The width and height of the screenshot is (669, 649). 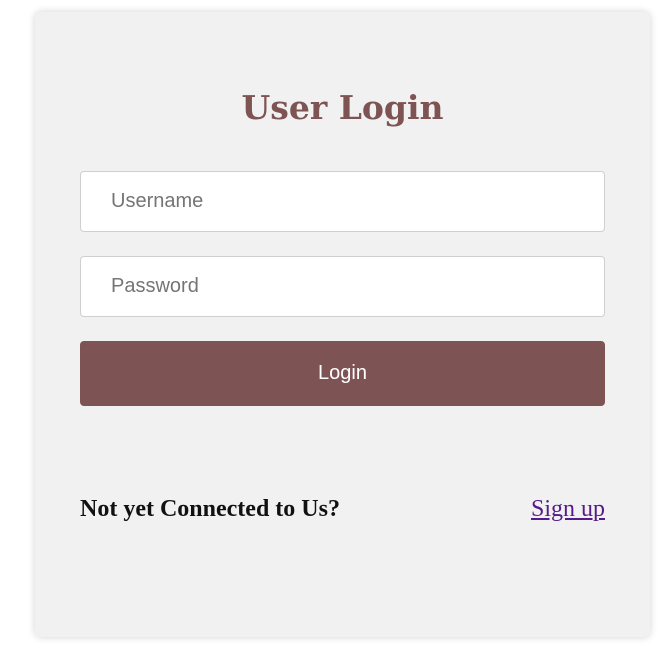 What do you see at coordinates (342, 201) in the screenshot?
I see `username-input` at bounding box center [342, 201].